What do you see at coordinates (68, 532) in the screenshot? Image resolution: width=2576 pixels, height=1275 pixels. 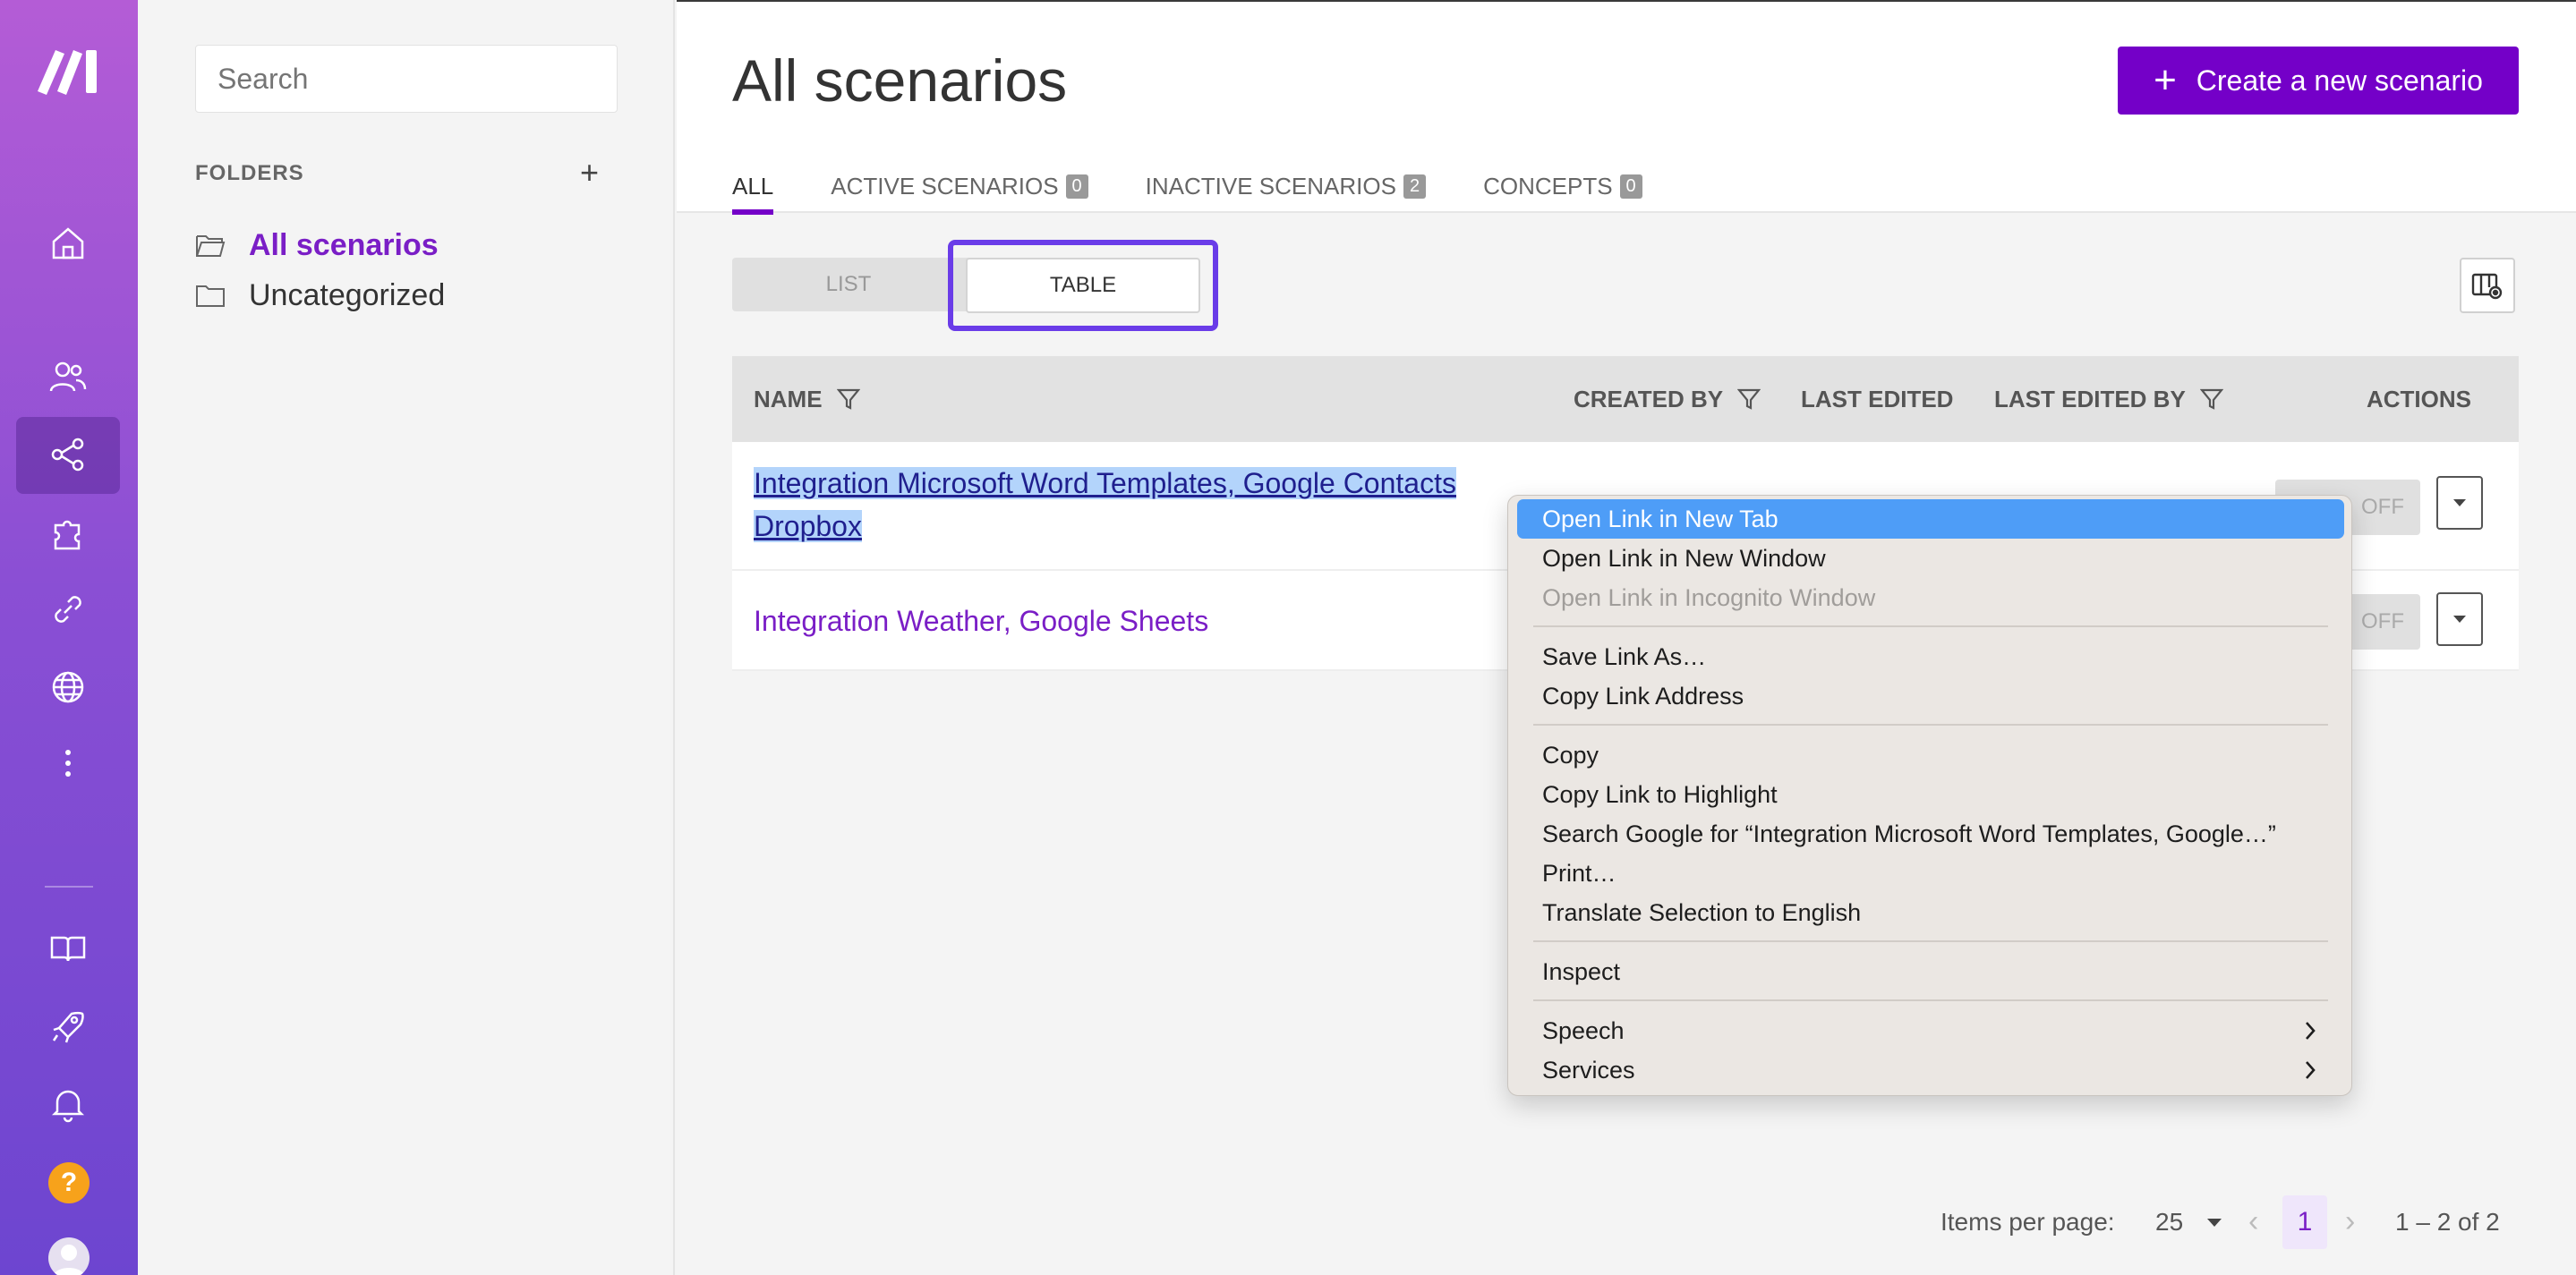 I see `templates-icon` at bounding box center [68, 532].